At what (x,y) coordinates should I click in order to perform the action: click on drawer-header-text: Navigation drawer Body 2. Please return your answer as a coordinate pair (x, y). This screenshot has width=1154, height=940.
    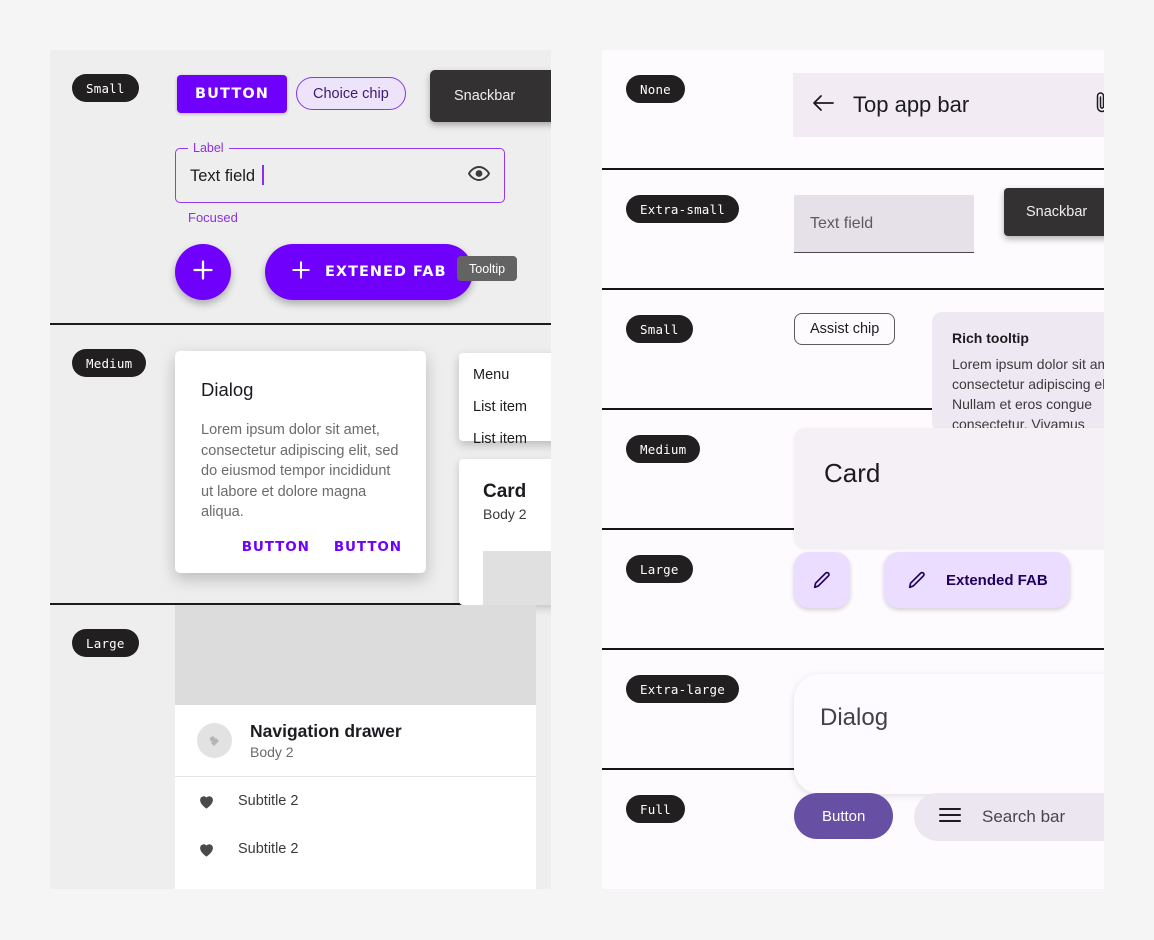
    Looking at the image, I should click on (326, 740).